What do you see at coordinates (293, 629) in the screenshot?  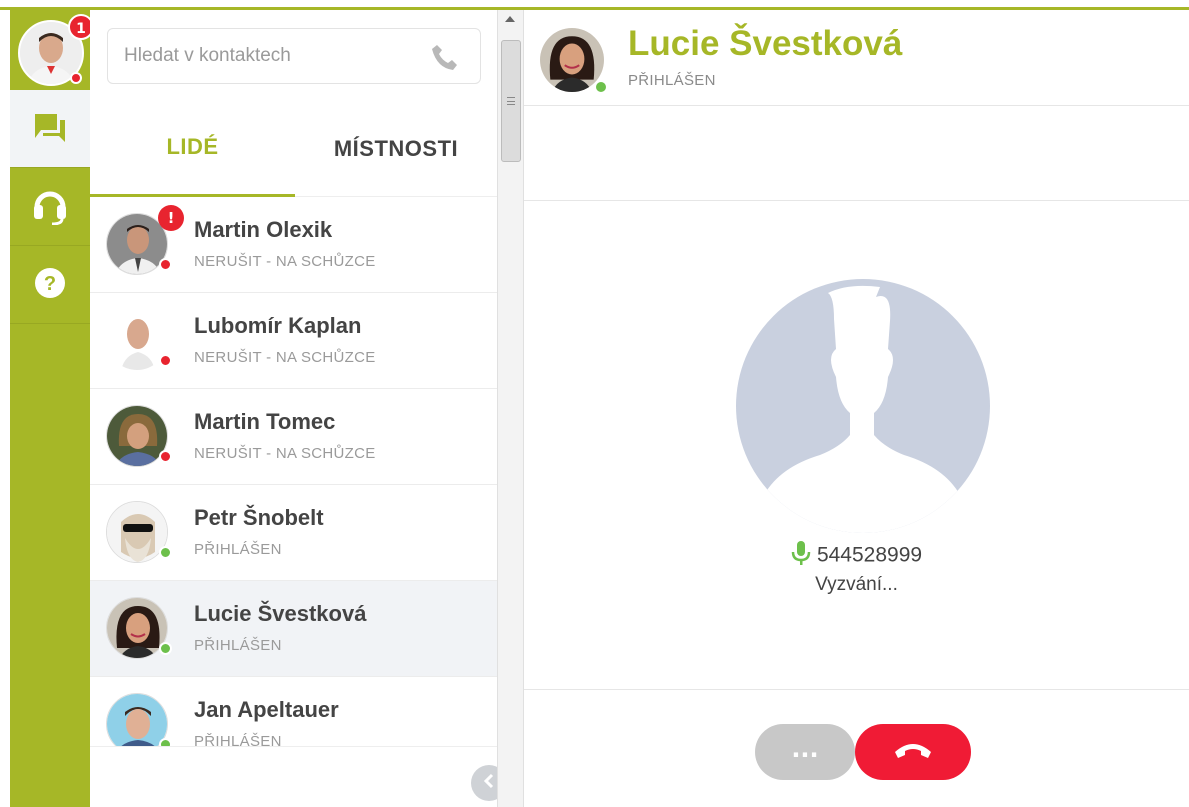 I see `contact-row-lucie-svestkova: Lucie Švestková PŘIHLÁŠEN` at bounding box center [293, 629].